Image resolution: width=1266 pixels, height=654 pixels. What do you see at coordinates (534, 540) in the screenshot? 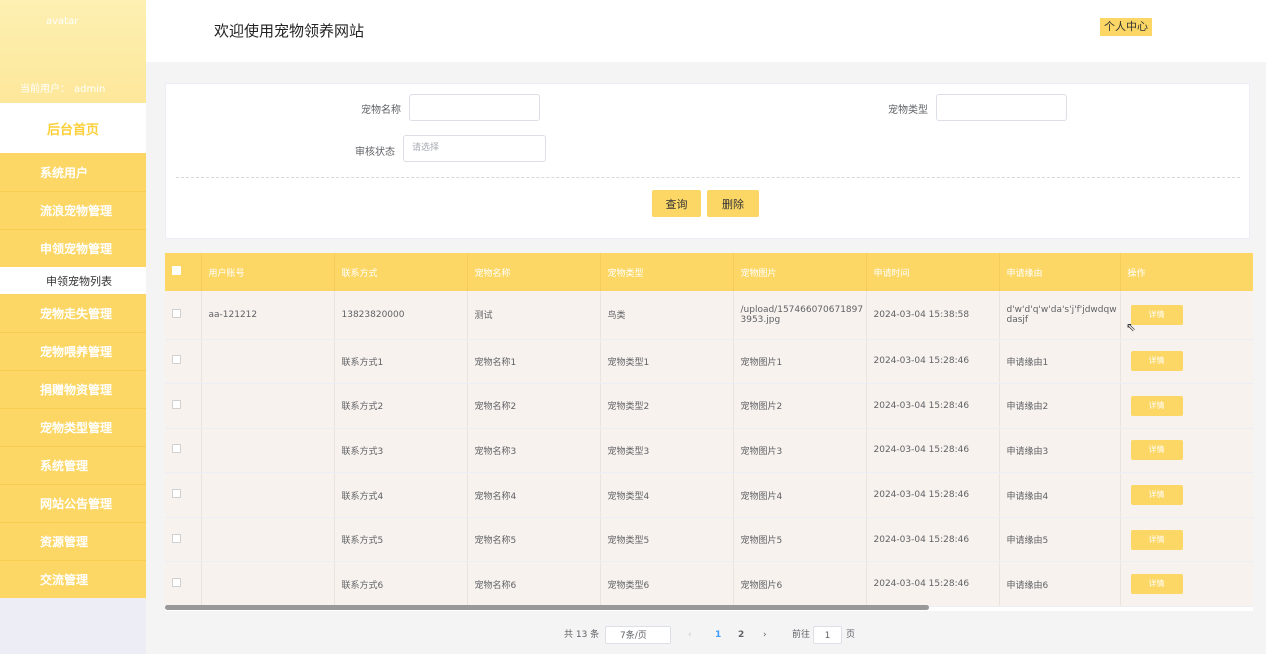
I see `cell-name: 宠物名称5` at bounding box center [534, 540].